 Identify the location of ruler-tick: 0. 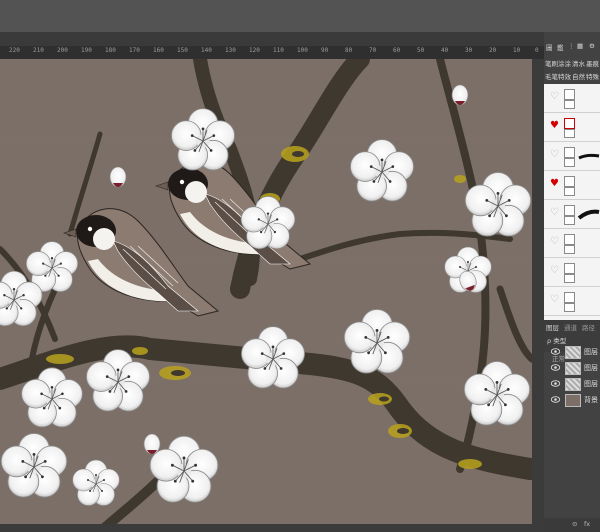
(537, 50).